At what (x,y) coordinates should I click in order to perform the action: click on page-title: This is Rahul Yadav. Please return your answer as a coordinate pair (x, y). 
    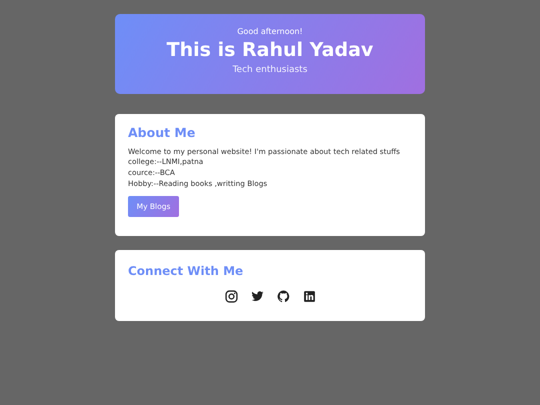
    Looking at the image, I should click on (270, 50).